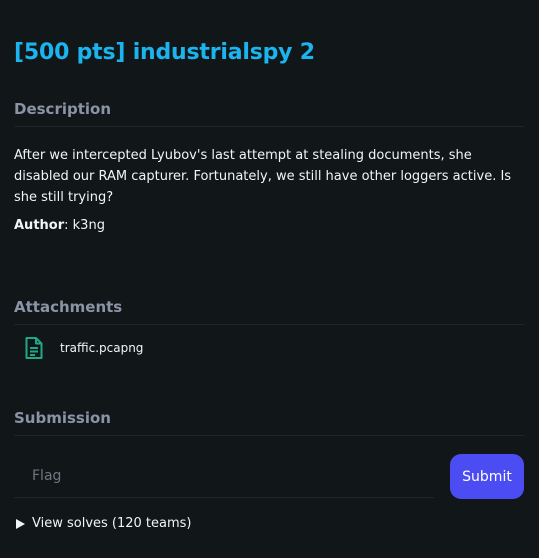  Describe the element at coordinates (34, 348) in the screenshot. I see `file-document-icon` at that location.